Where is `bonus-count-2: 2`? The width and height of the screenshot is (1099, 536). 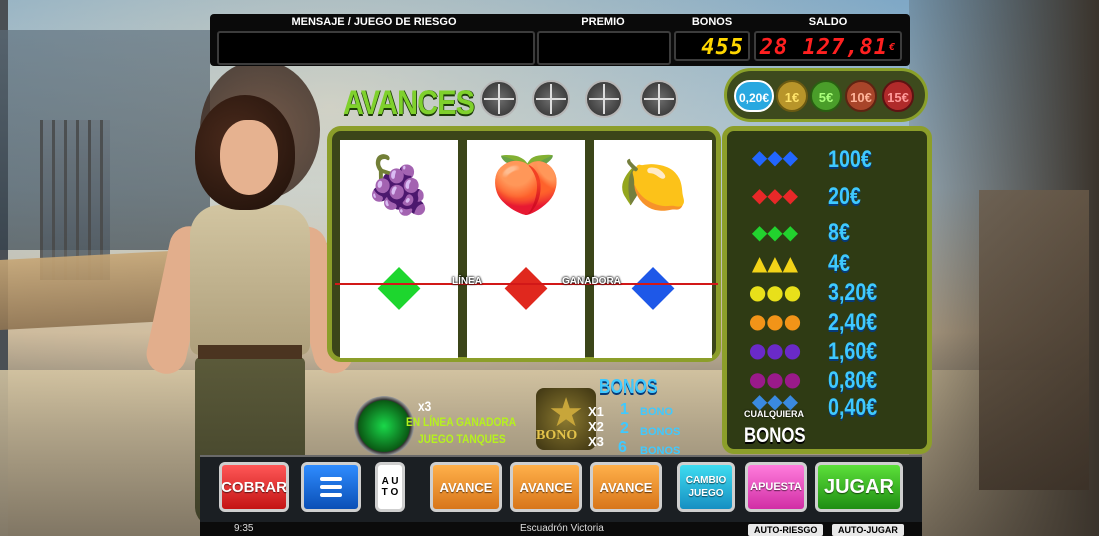 bonus-count-2: 2 is located at coordinates (624, 428).